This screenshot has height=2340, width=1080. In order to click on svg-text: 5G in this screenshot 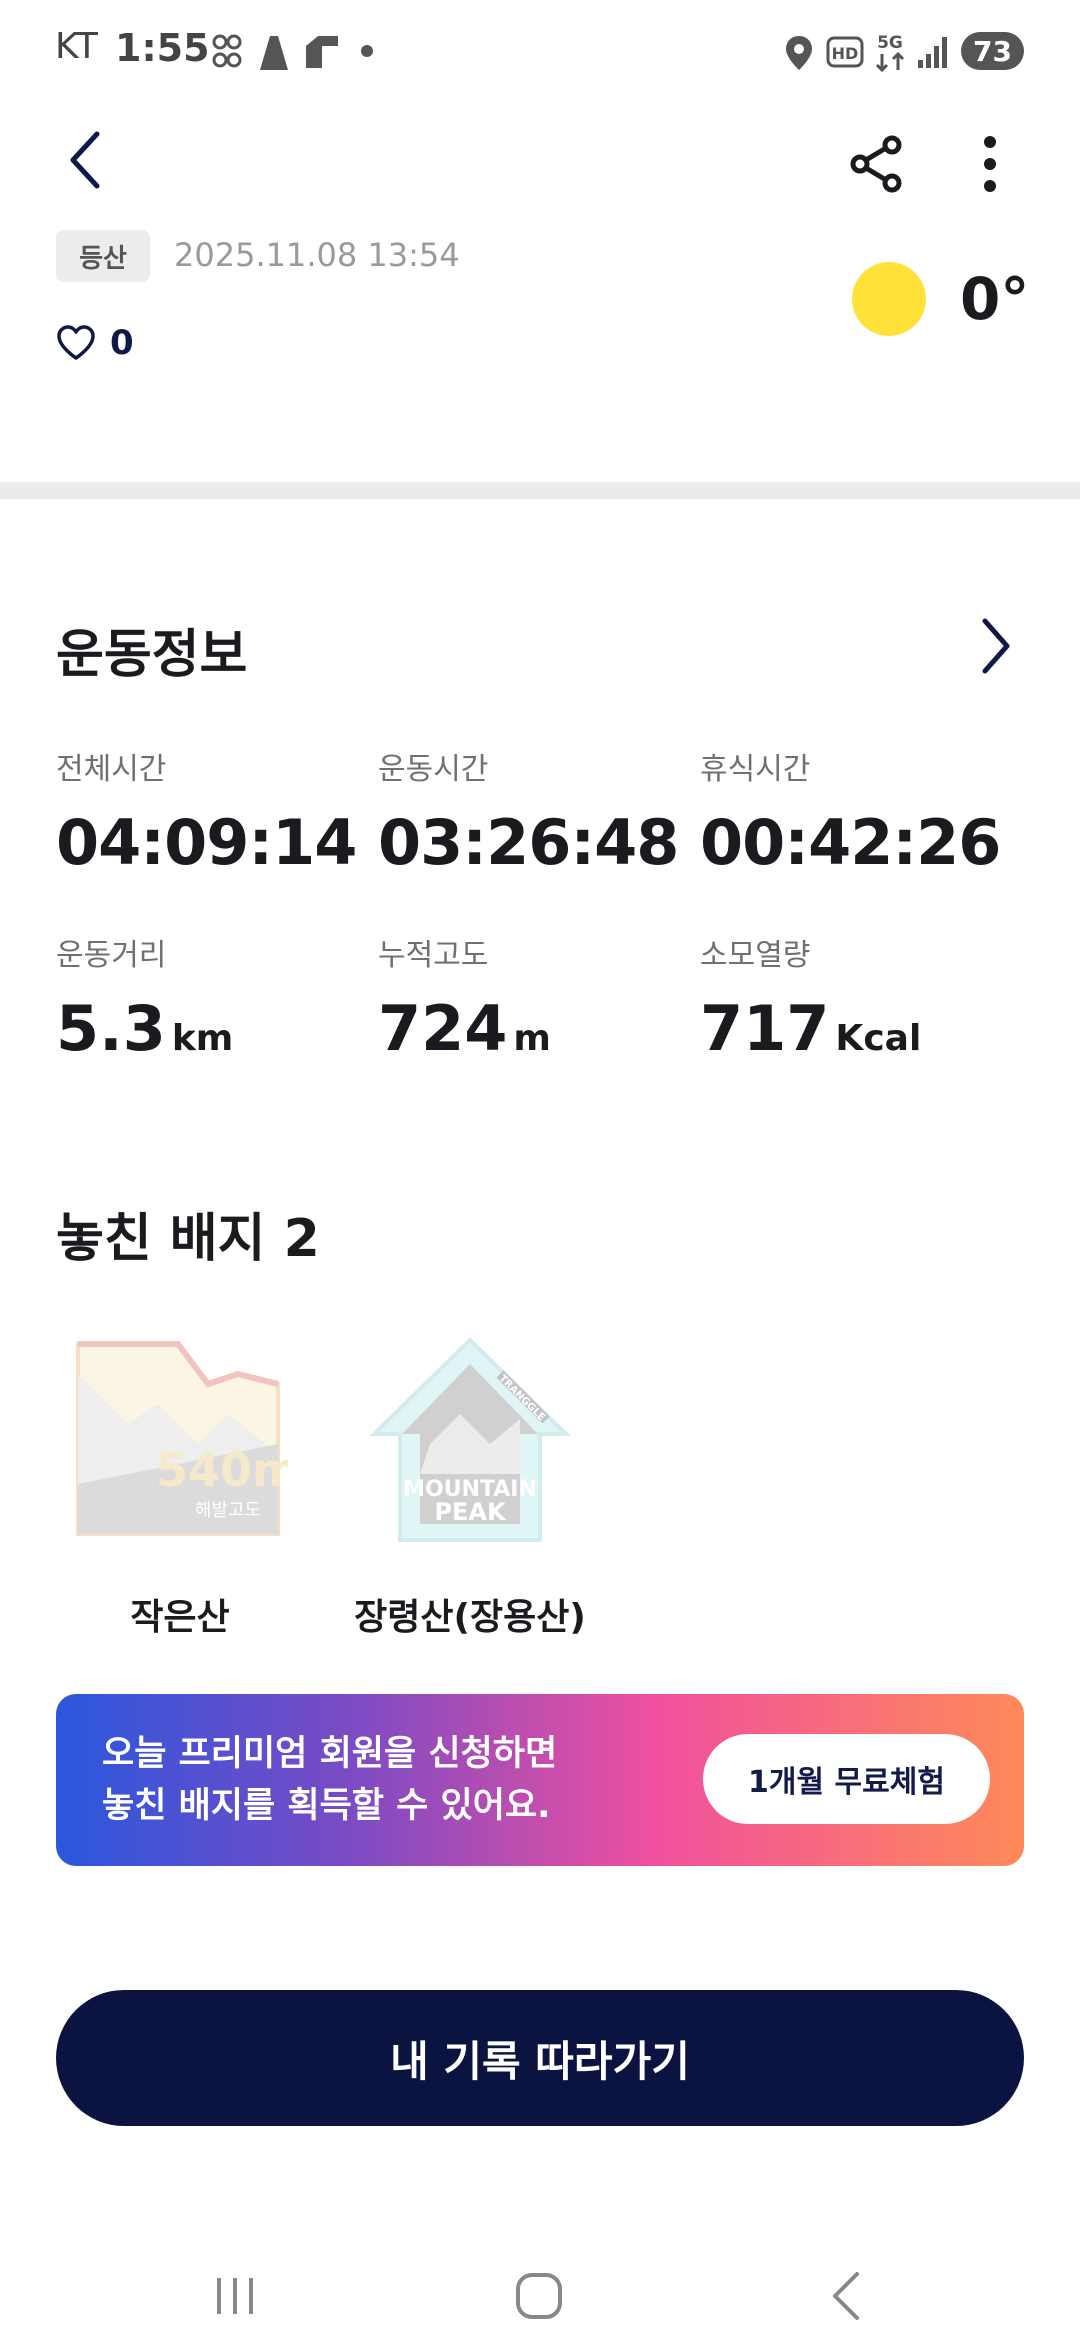, I will do `click(890, 43)`.